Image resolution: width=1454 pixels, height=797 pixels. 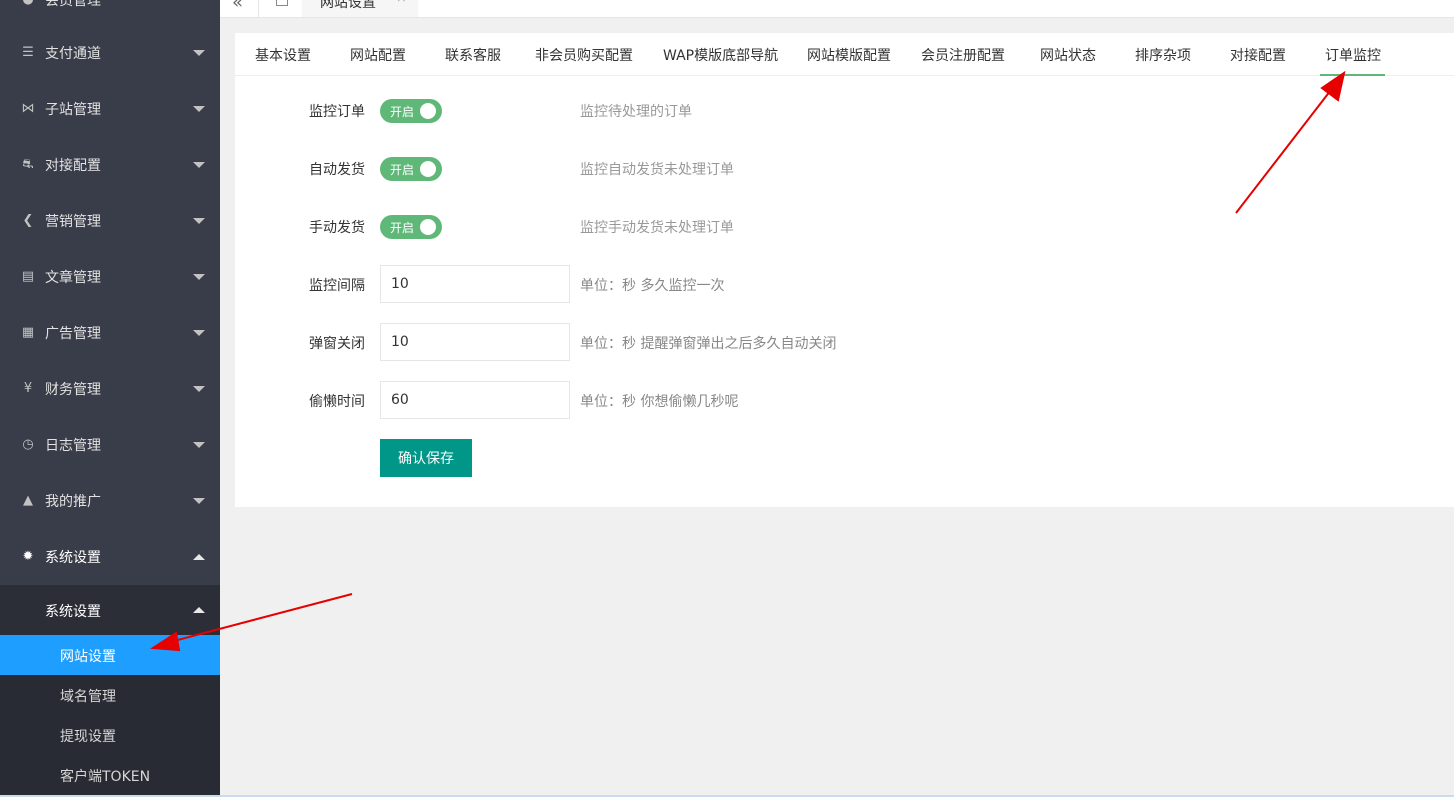 I want to click on sidebar-item-website-settings: 网站设置, so click(x=110, y=655).